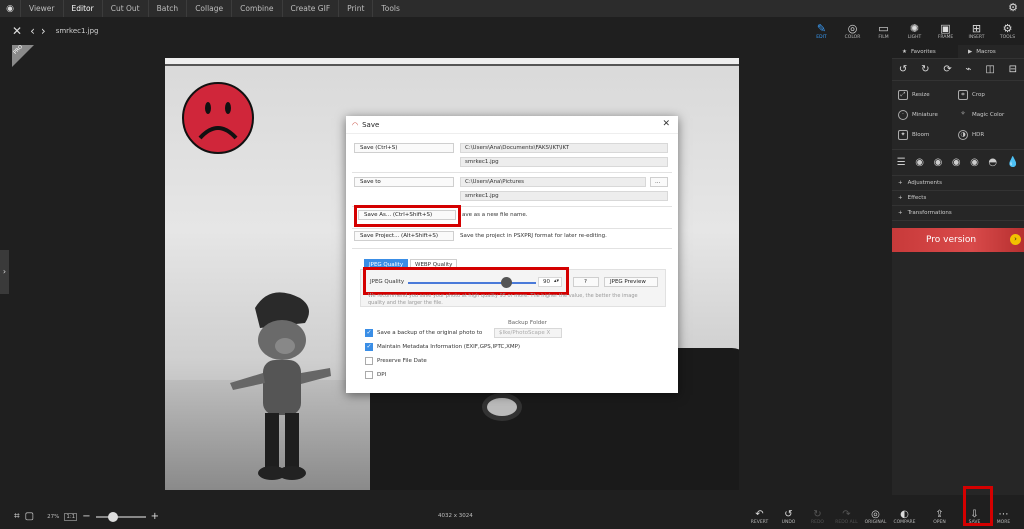 The width and height of the screenshot is (1024, 529). What do you see at coordinates (928, 115) in the screenshot?
I see `miniature-tool: · Miniature` at bounding box center [928, 115].